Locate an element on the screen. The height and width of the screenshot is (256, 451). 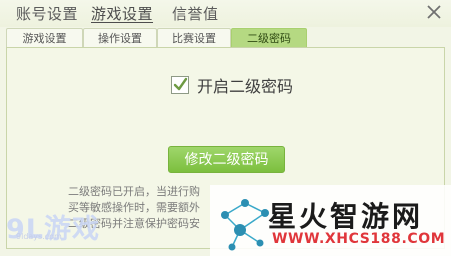
top-tab-bar: 账号设置 游戏设置 信誉值 is located at coordinates (225, 13).